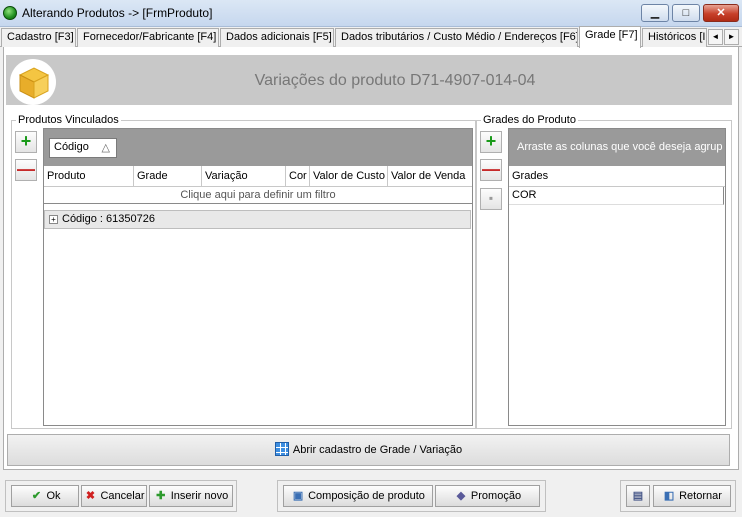  I want to click on column-header-cor: Cor, so click(298, 176).